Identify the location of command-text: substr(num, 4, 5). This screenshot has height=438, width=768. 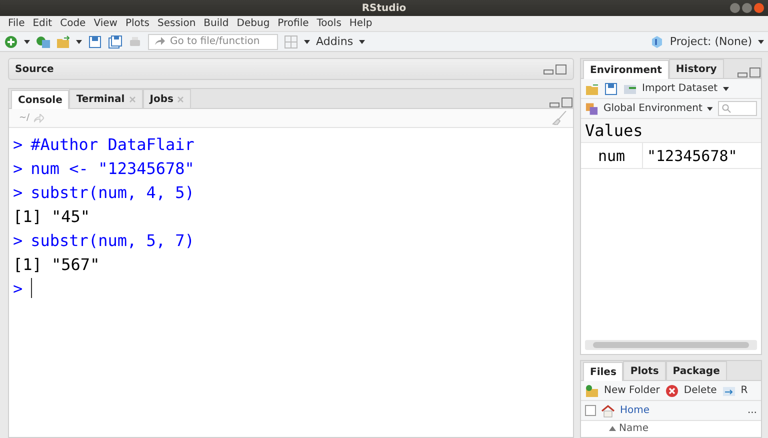
(112, 192).